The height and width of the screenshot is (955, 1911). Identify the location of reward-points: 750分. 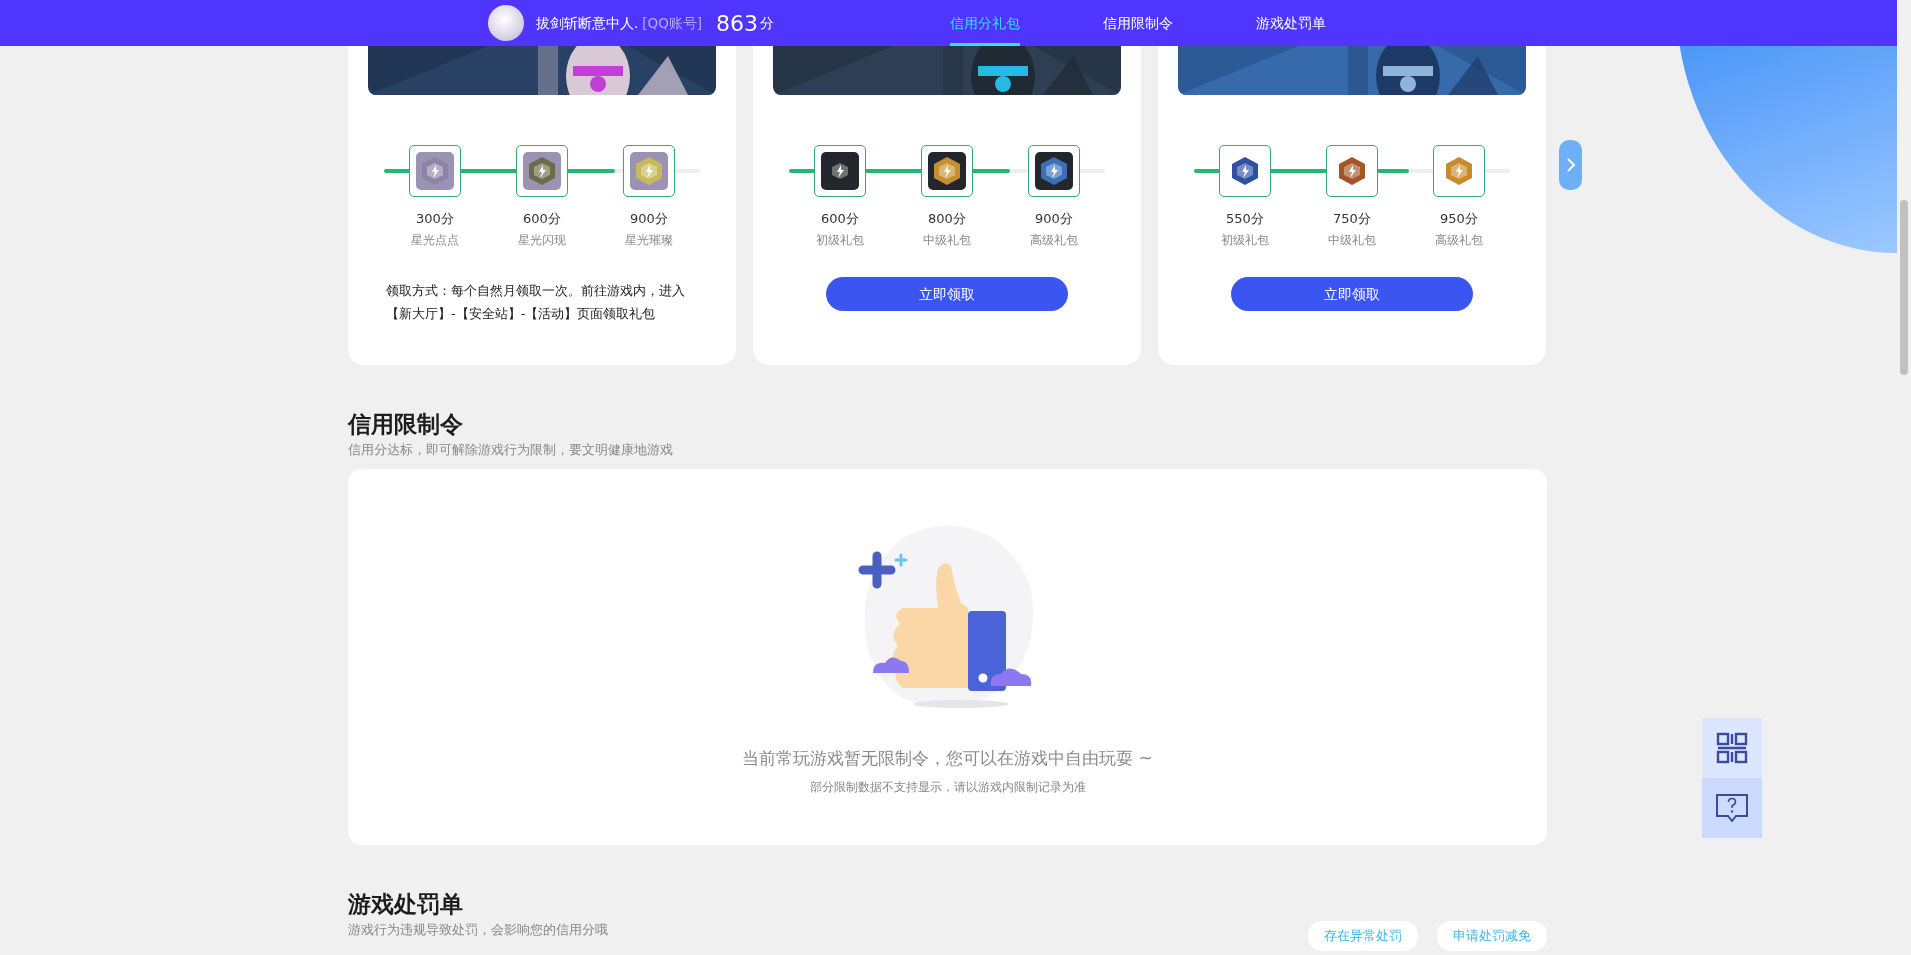
(1352, 219).